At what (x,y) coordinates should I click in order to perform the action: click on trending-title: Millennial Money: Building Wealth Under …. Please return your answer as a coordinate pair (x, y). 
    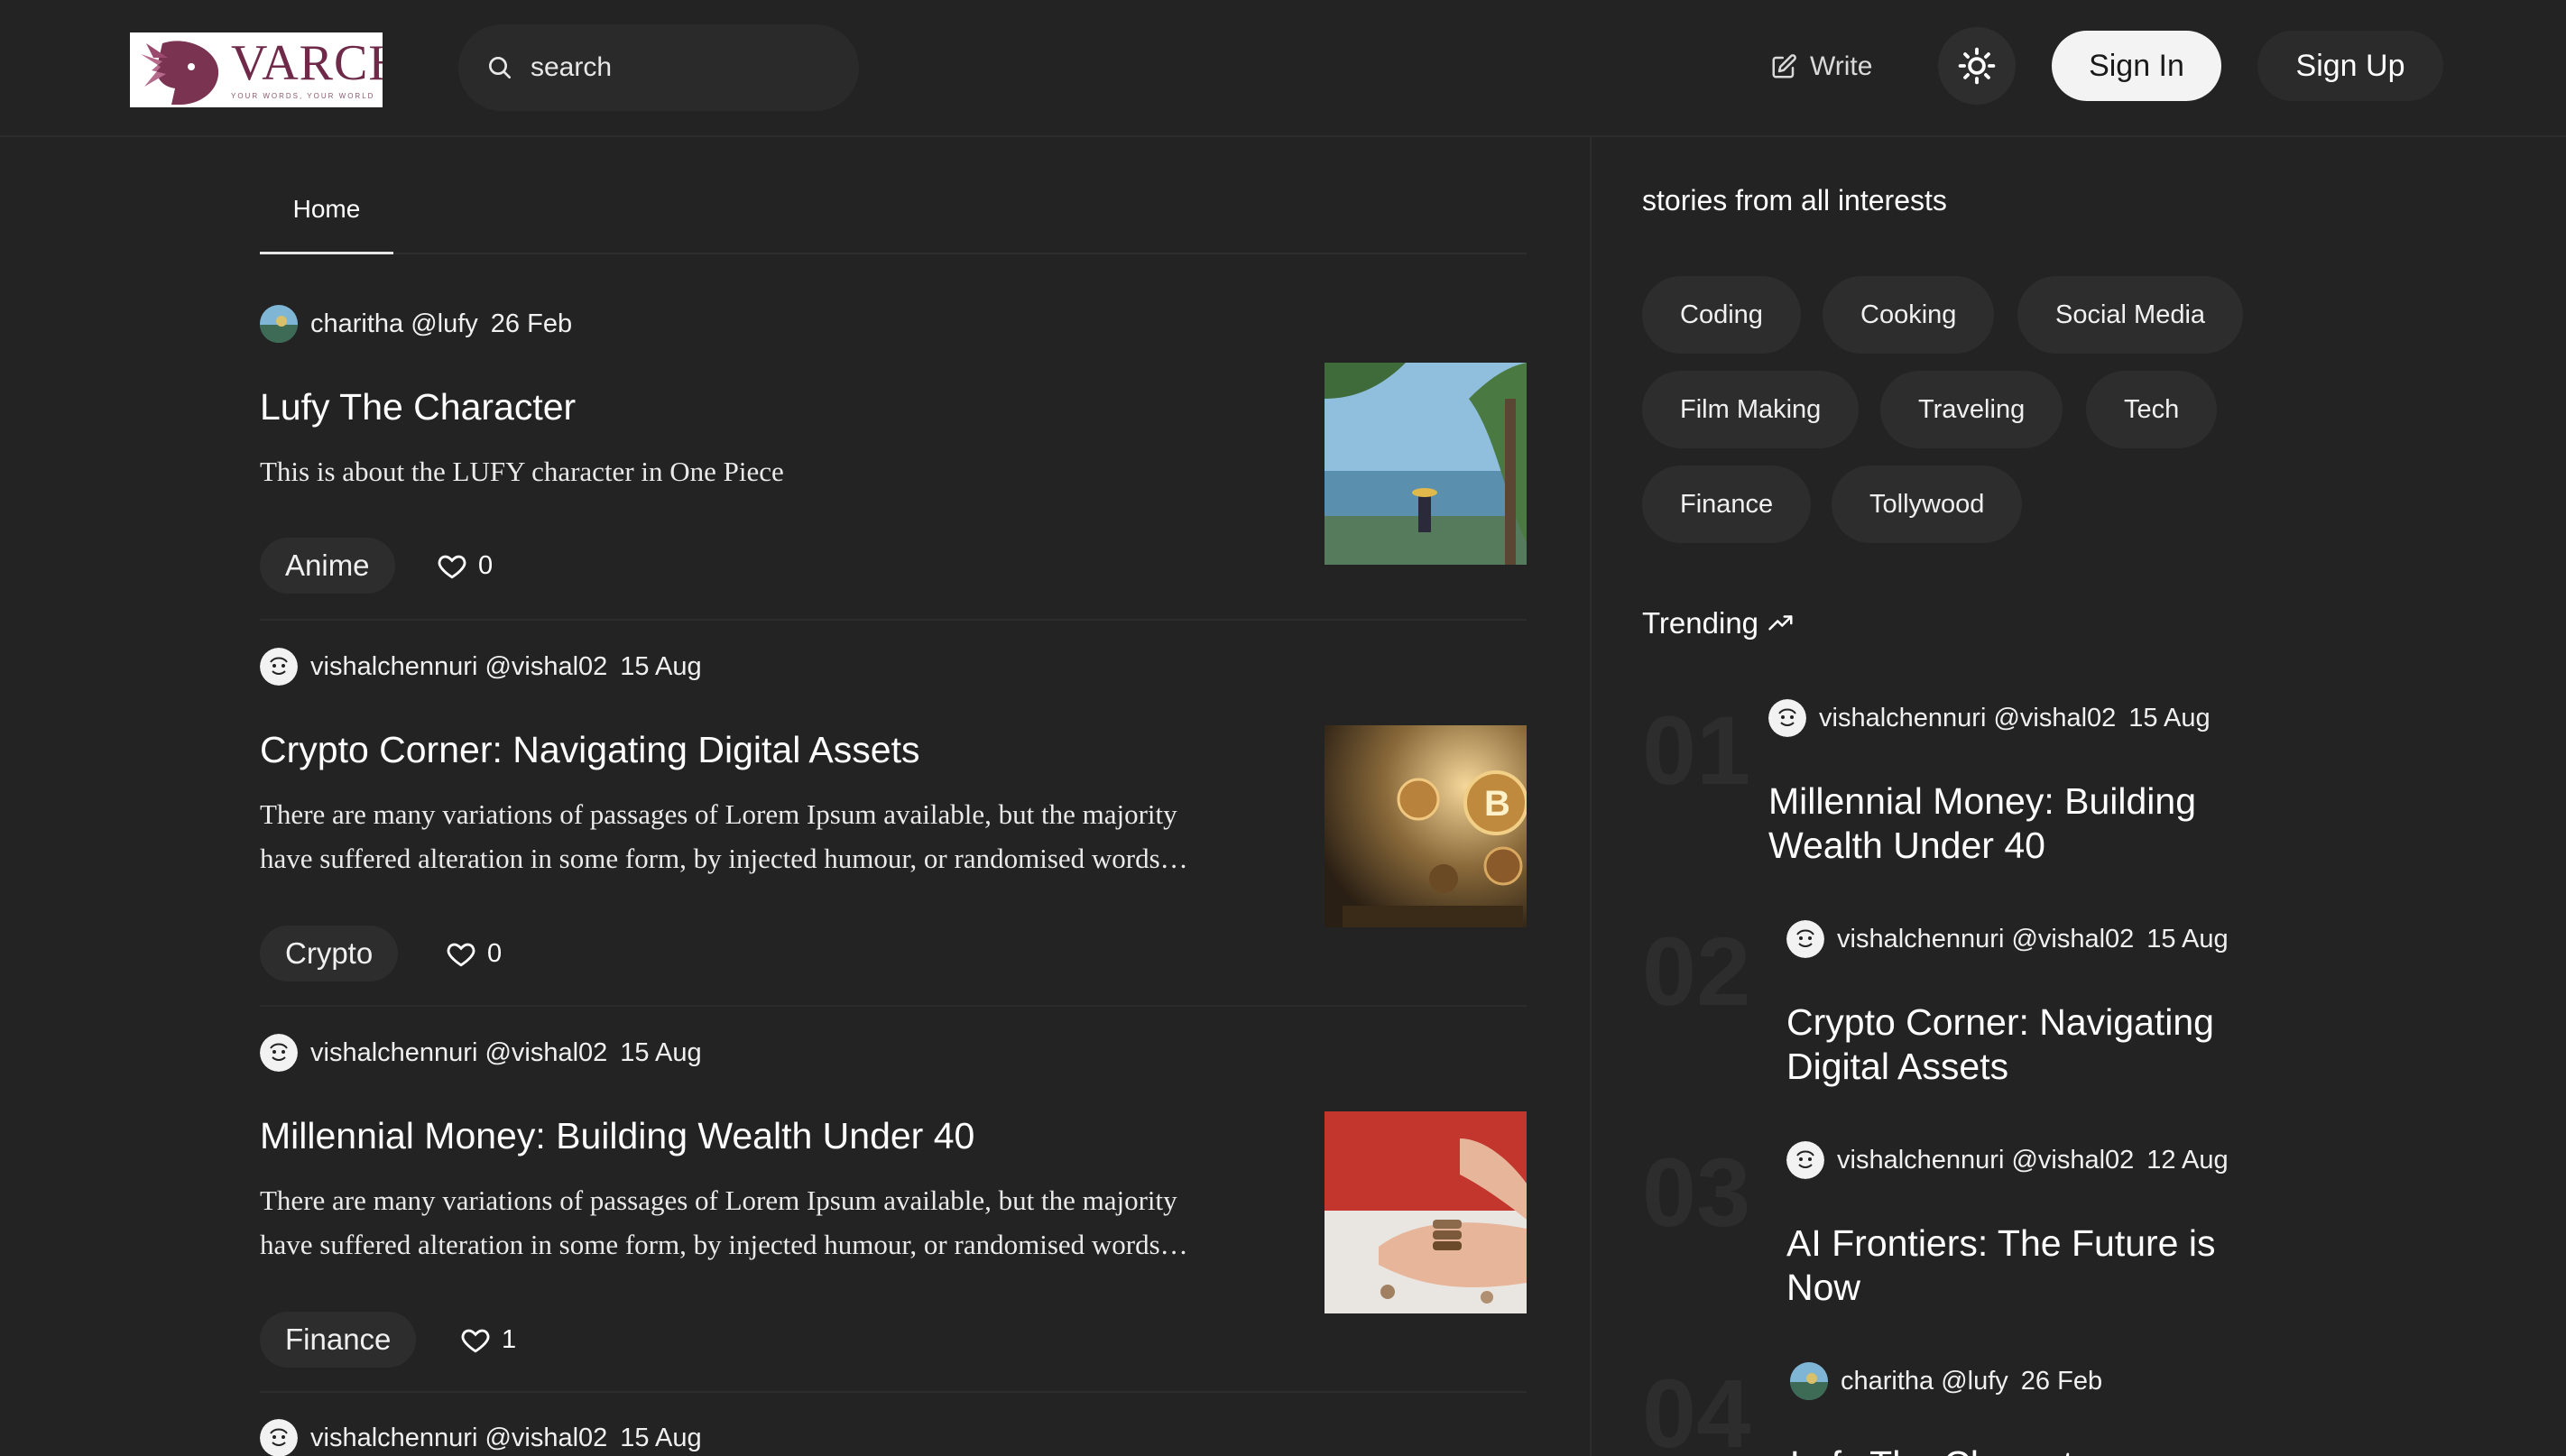
    Looking at the image, I should click on (2021, 823).